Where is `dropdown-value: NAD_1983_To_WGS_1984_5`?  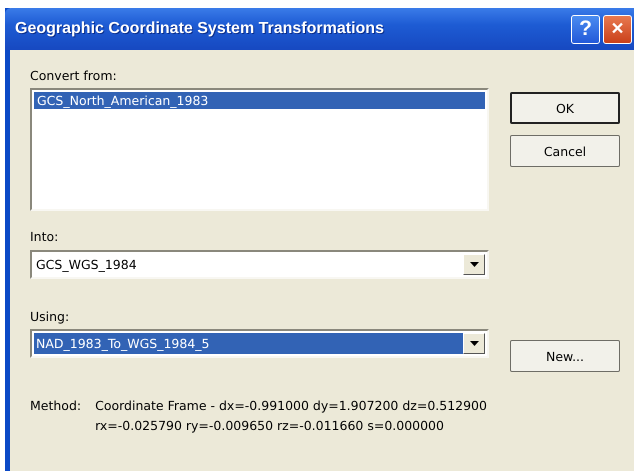
dropdown-value: NAD_1983_To_WGS_1984_5 is located at coordinates (248, 343).